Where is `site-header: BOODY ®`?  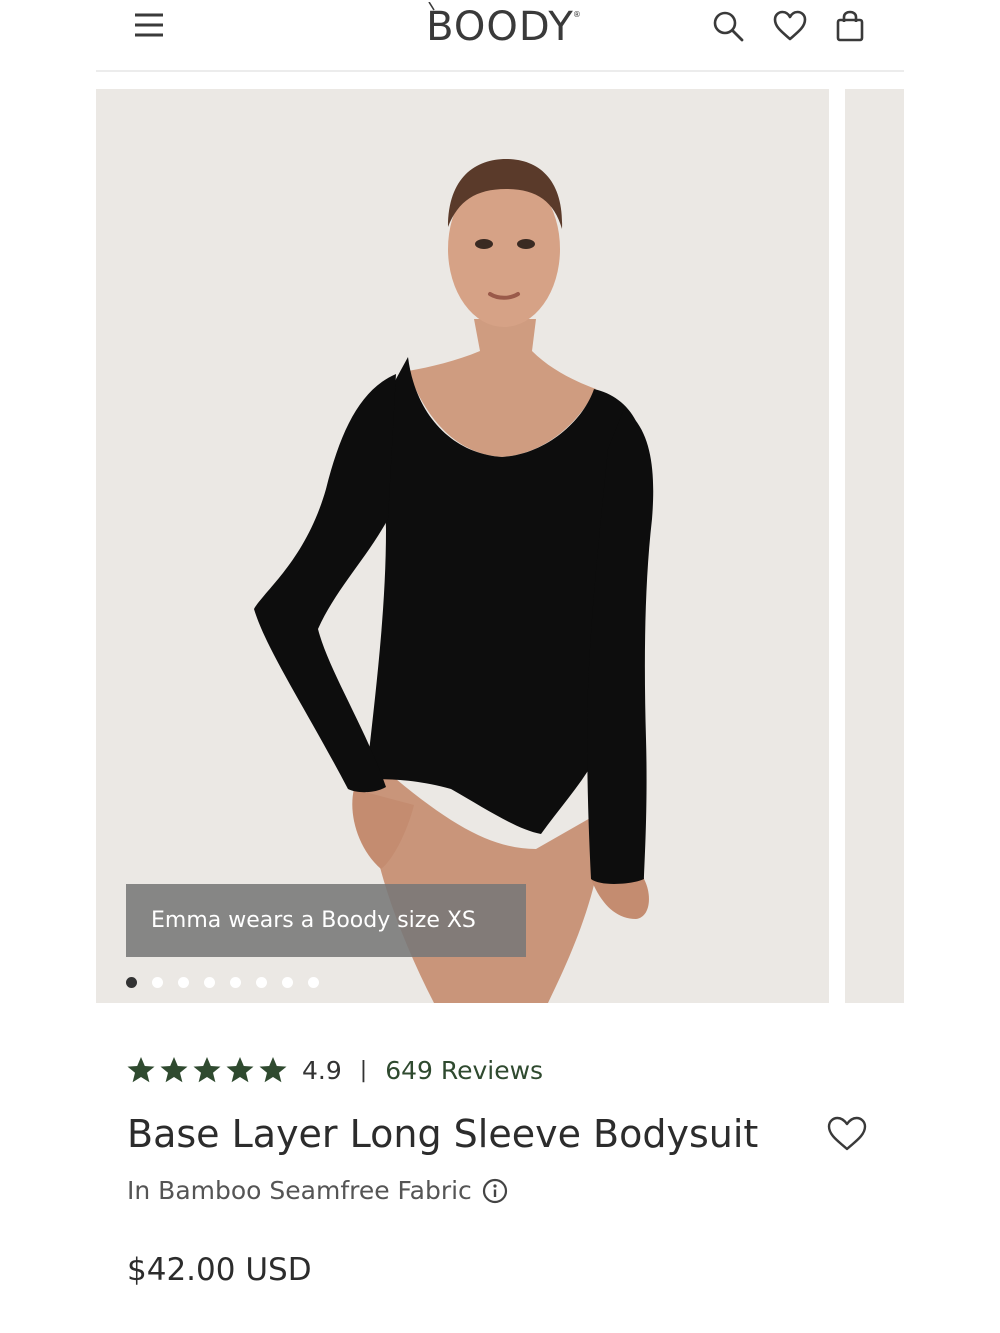 site-header: BOODY ® is located at coordinates (500, 36).